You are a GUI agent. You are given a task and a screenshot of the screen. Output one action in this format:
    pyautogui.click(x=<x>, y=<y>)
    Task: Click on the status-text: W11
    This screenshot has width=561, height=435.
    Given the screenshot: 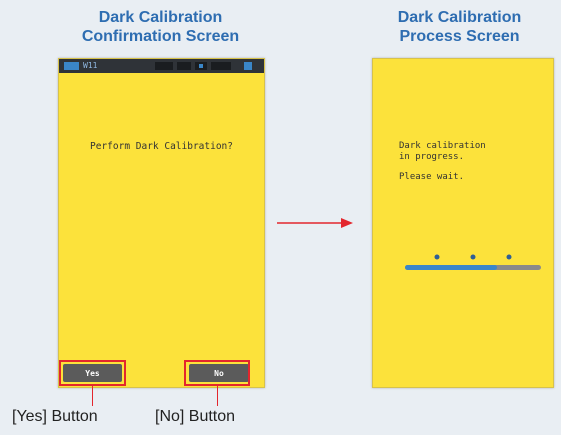 What is the action you would take?
    pyautogui.click(x=90, y=65)
    